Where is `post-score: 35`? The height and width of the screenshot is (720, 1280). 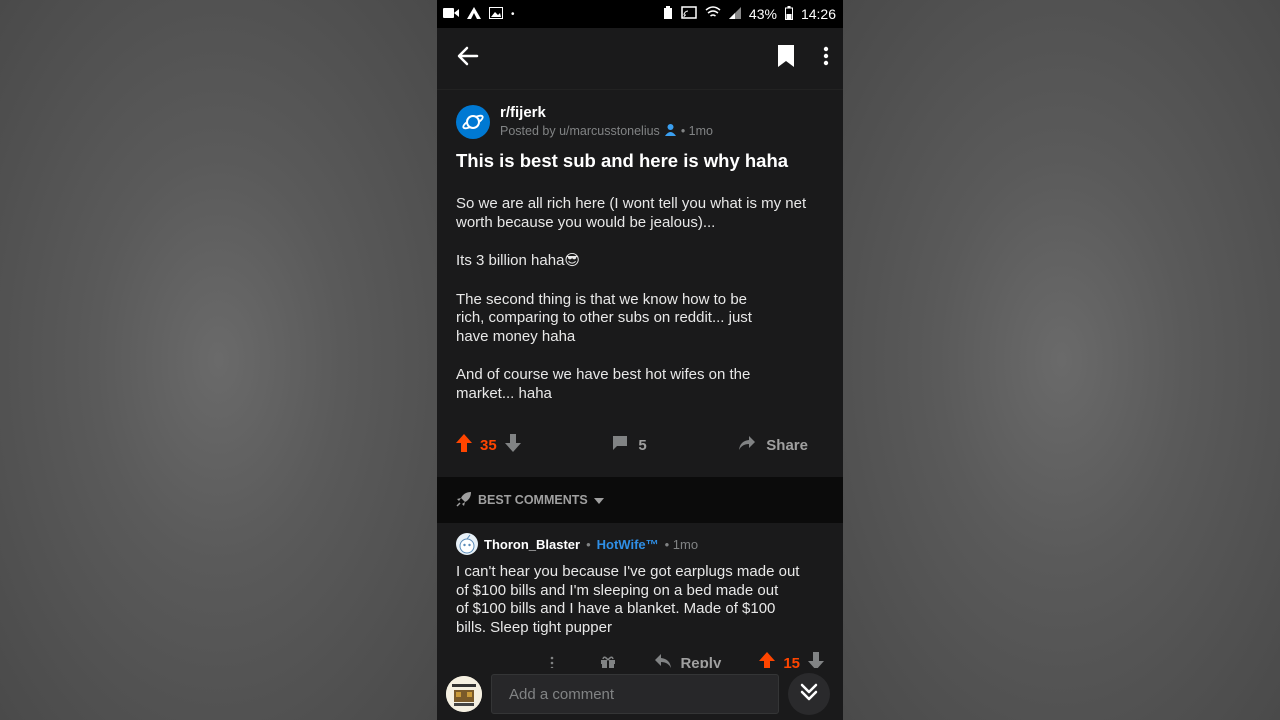 post-score: 35 is located at coordinates (488, 445).